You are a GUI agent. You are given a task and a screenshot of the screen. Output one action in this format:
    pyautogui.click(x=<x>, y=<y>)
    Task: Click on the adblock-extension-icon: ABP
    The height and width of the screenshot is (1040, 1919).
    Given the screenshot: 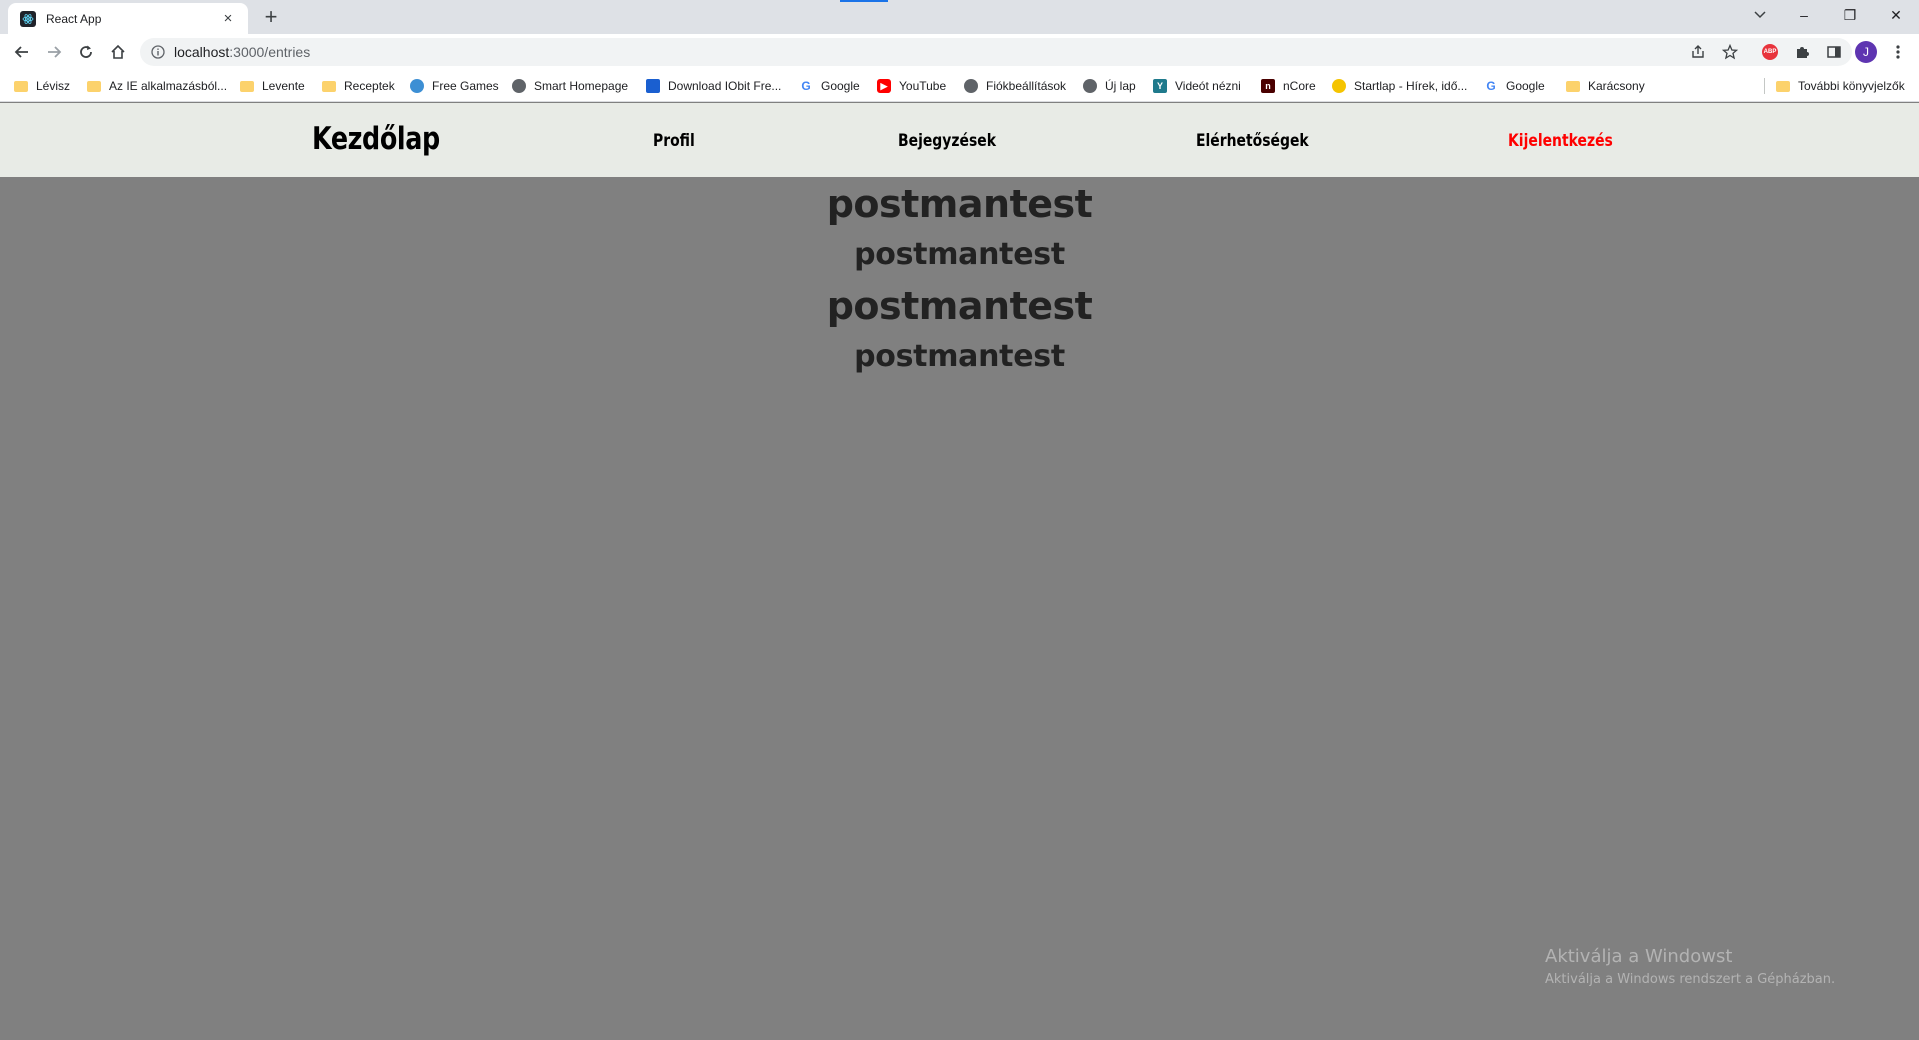 What is the action you would take?
    pyautogui.click(x=1770, y=52)
    